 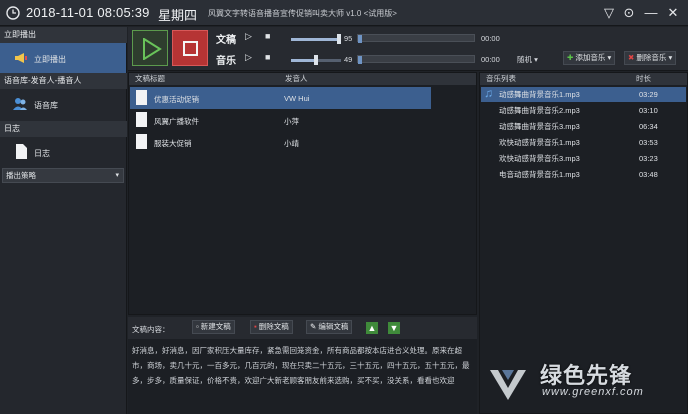 What do you see at coordinates (63, 35) in the screenshot?
I see `section-play-now: 立即播出` at bounding box center [63, 35].